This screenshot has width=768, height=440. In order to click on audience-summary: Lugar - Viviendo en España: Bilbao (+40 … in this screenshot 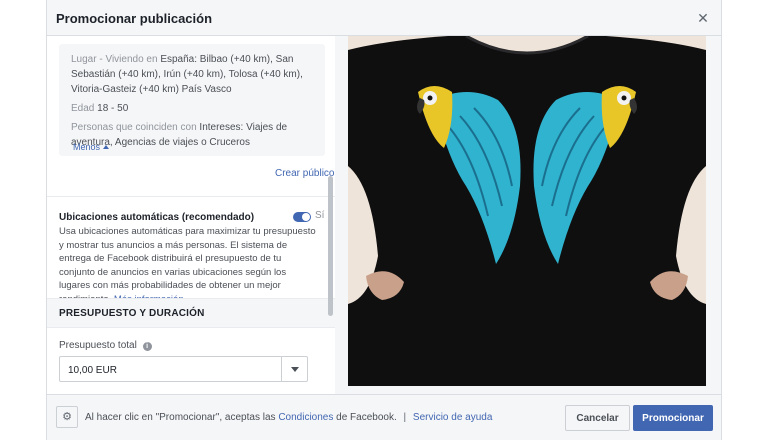, I will do `click(192, 100)`.